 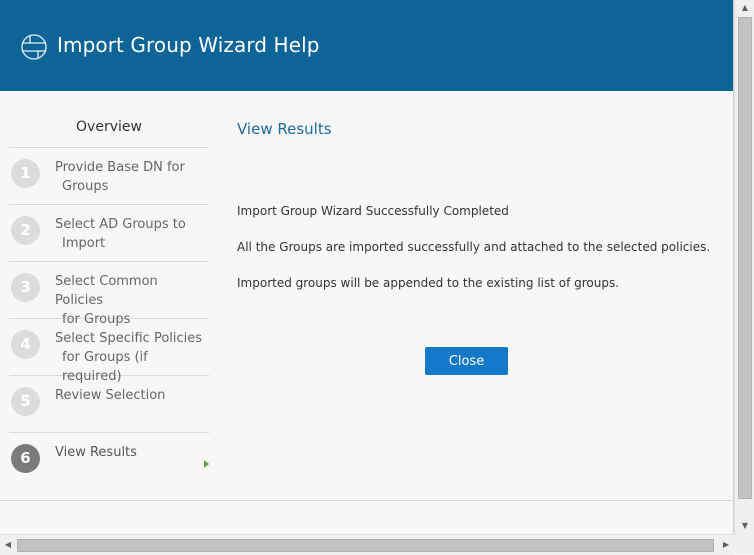 What do you see at coordinates (25, 287) in the screenshot?
I see `step-number: 3` at bounding box center [25, 287].